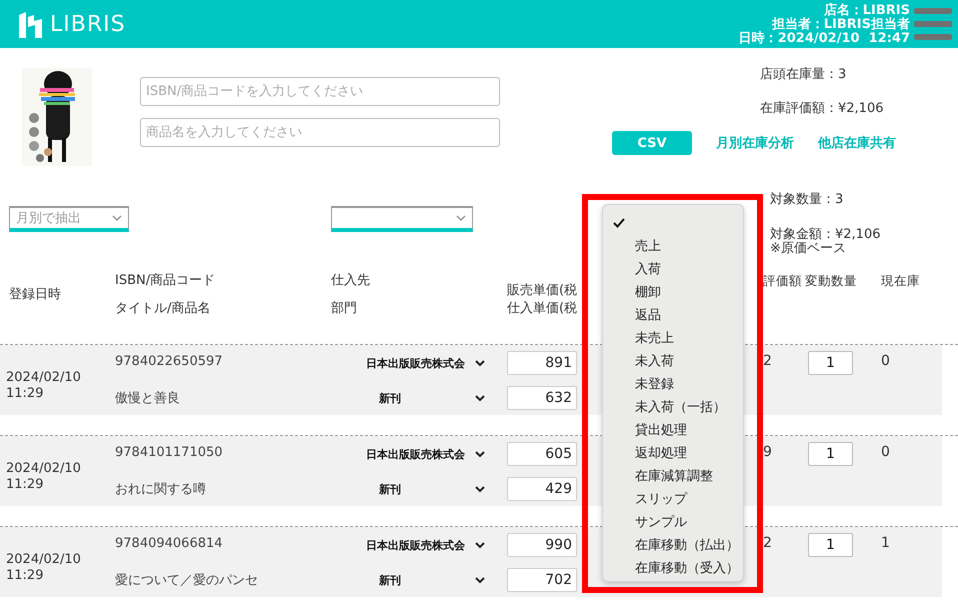  I want to click on isbn-cell-text: 9784101171050, so click(169, 452).